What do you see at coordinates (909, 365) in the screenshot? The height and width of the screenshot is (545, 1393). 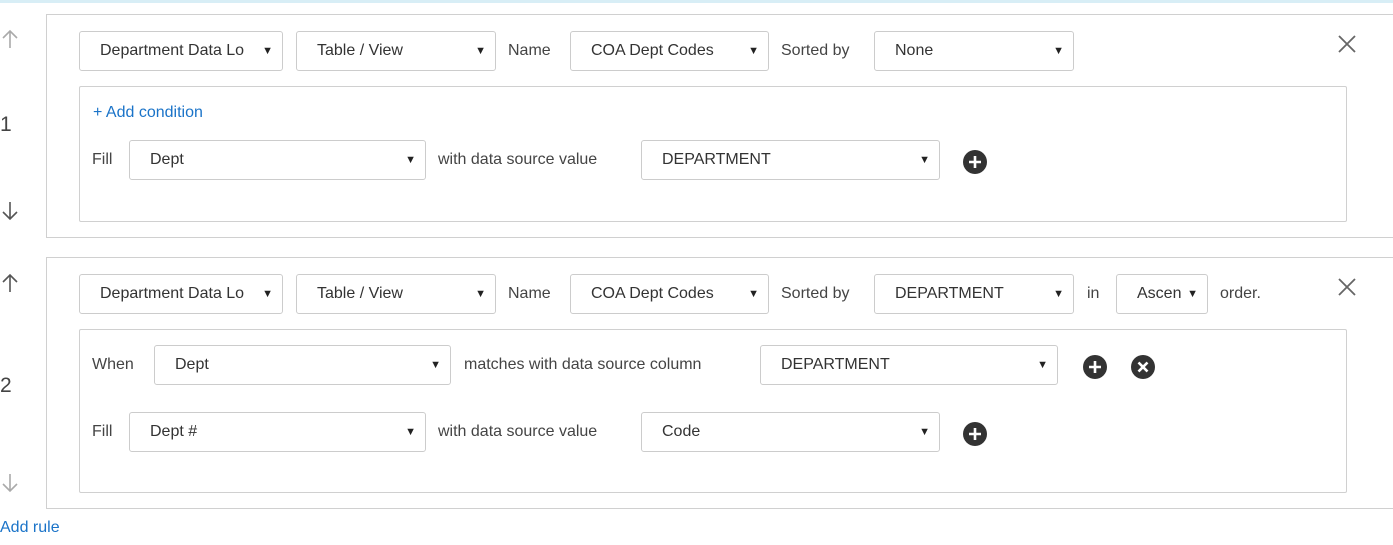 I see `matches-column-select: DEPARTMENT ▼` at bounding box center [909, 365].